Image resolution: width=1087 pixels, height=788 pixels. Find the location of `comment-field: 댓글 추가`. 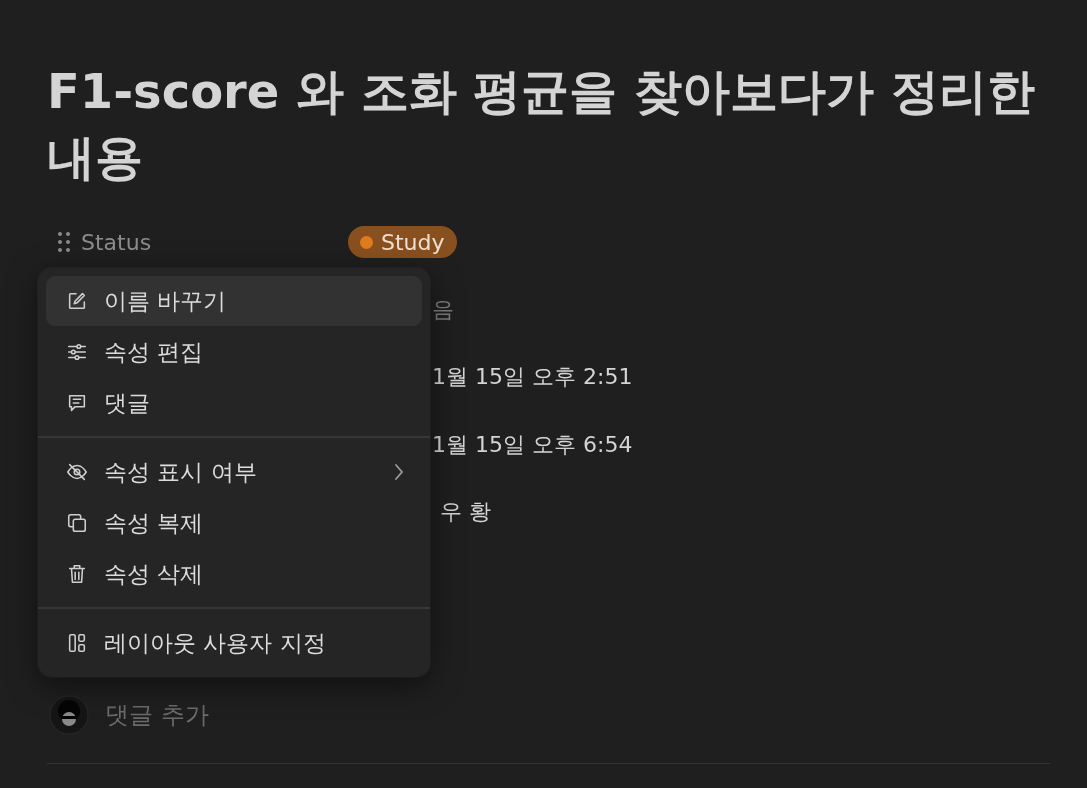

comment-field: 댓글 추가 is located at coordinates (305, 715).